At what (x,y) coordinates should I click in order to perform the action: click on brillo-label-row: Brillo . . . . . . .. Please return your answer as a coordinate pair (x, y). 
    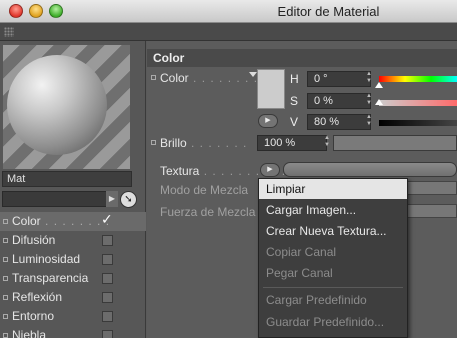
    Looking at the image, I should click on (203, 143).